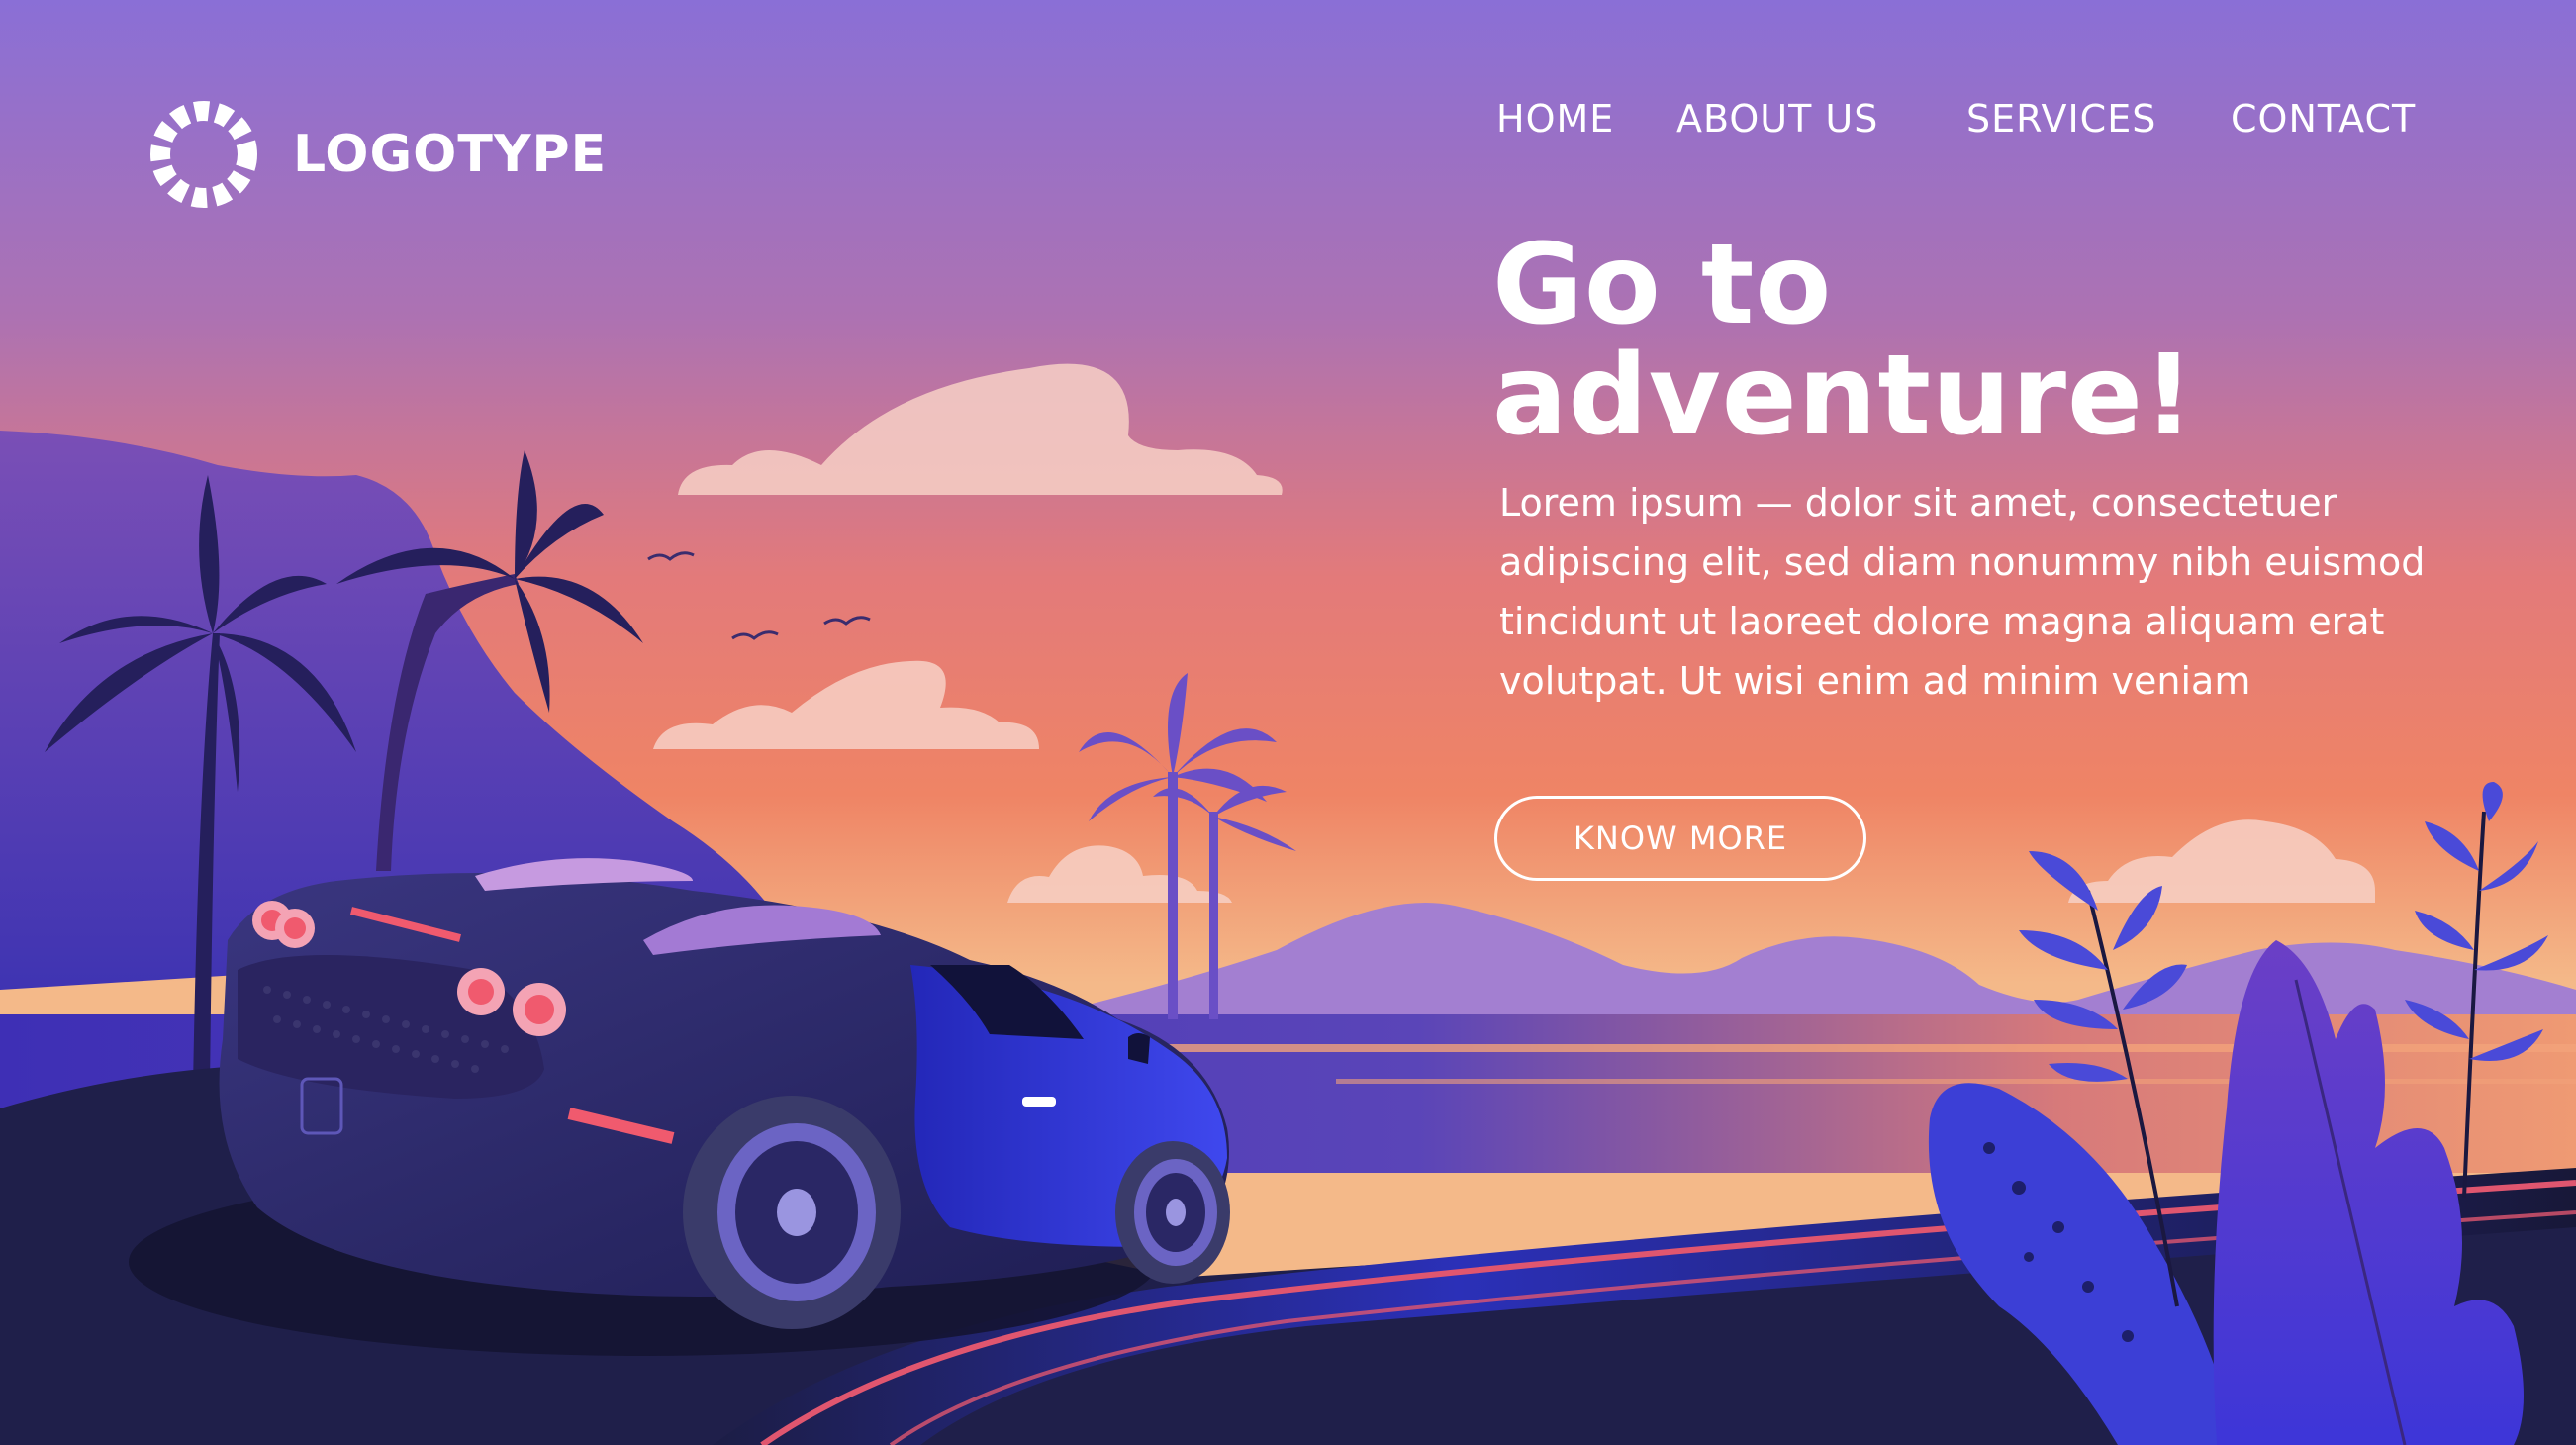 The width and height of the screenshot is (2576, 1445). What do you see at coordinates (1777, 119) in the screenshot?
I see `nav-item-about-us: ABOUT US` at bounding box center [1777, 119].